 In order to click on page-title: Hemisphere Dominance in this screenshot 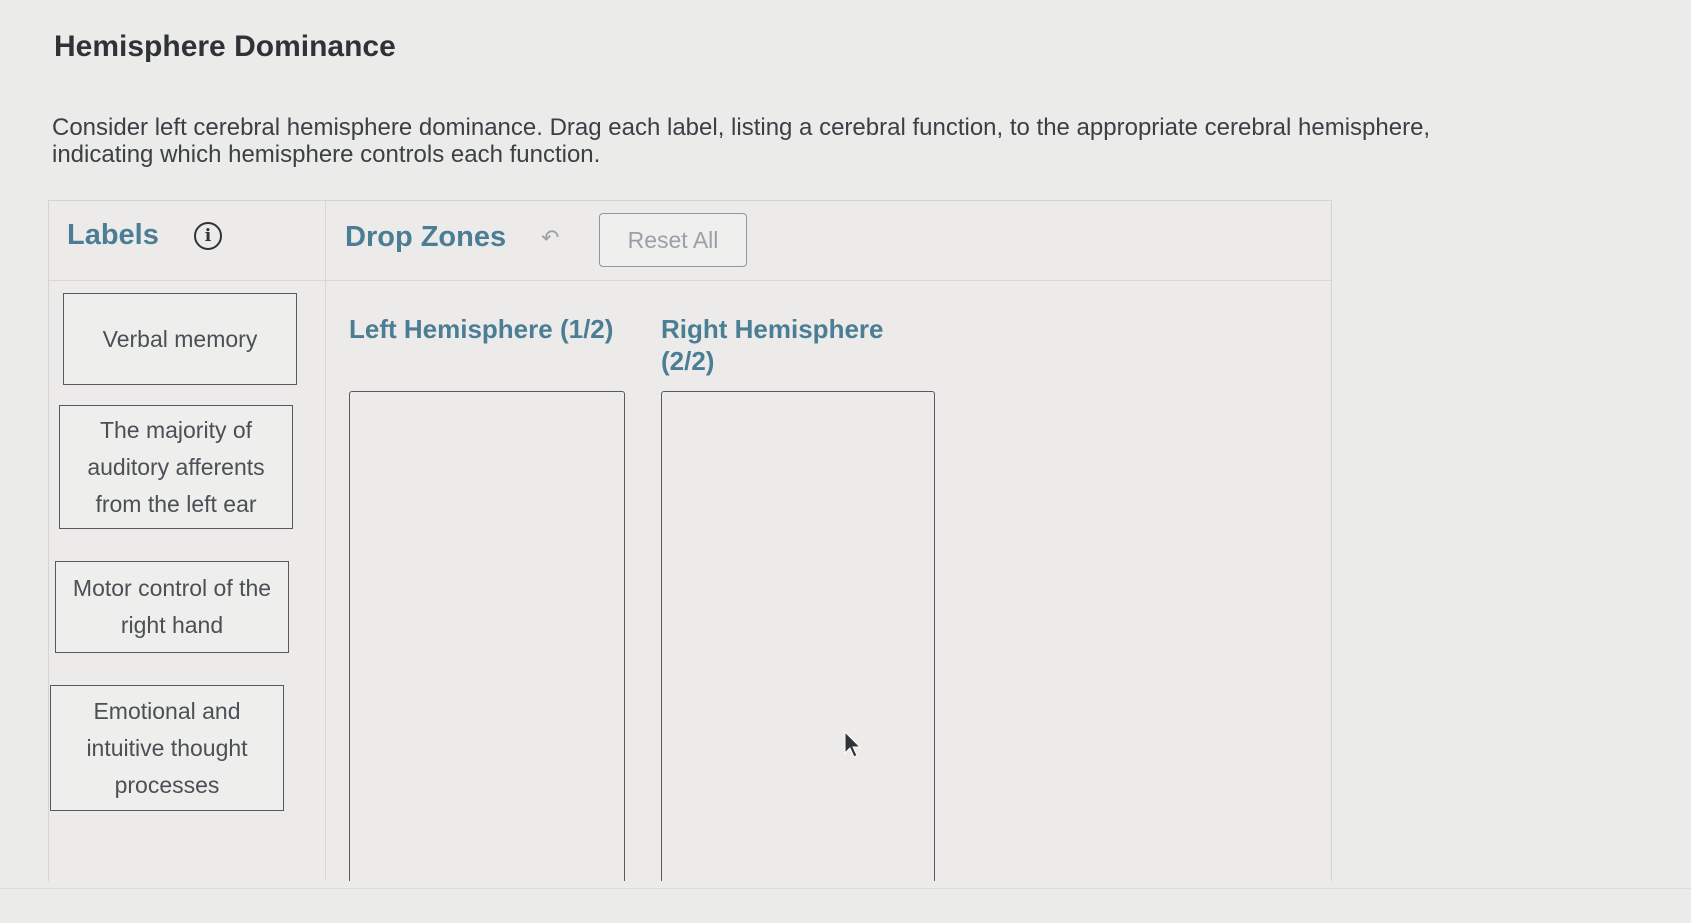, I will do `click(225, 46)`.